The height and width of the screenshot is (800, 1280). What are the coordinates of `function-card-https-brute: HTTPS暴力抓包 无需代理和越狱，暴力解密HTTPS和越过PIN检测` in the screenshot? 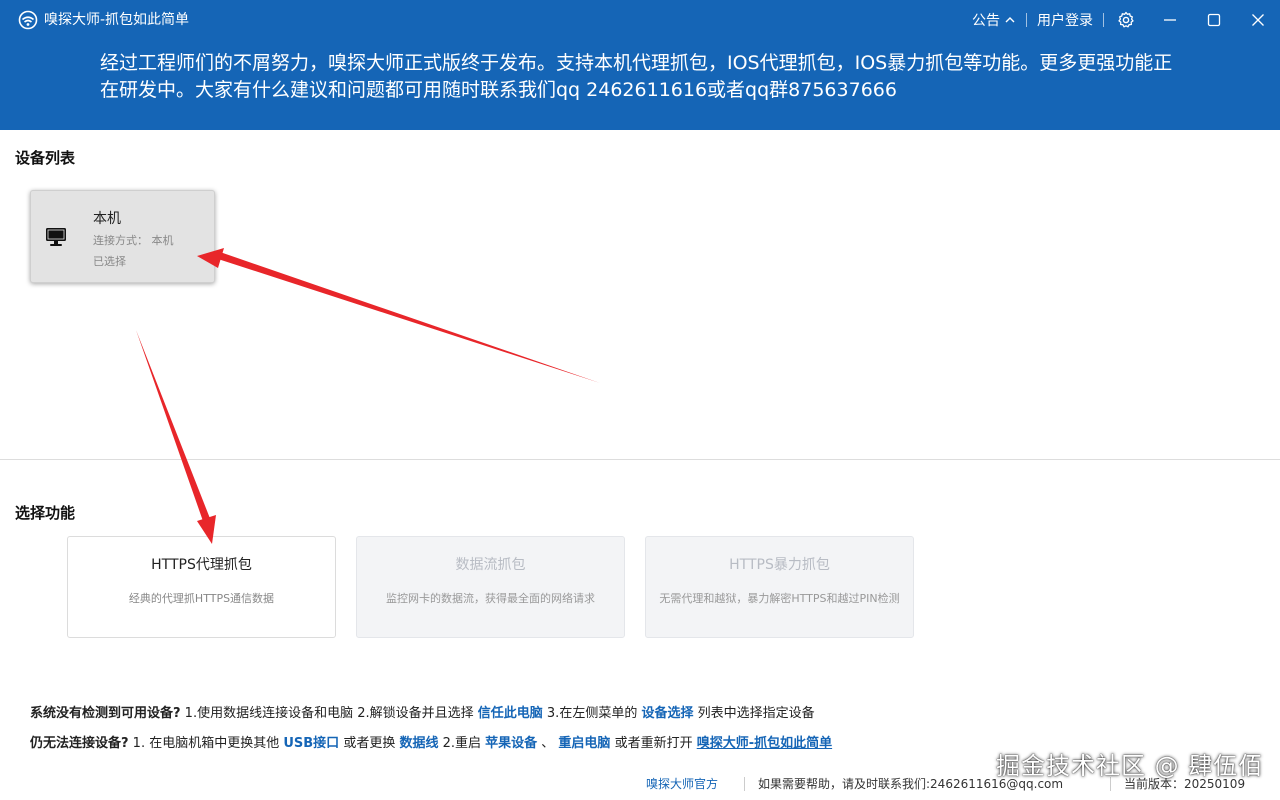 It's located at (779, 587).